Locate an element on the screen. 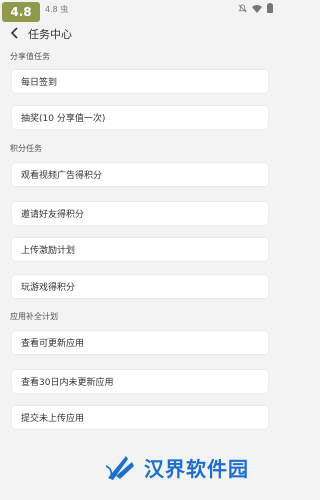 This screenshot has width=320, height=500. back-button is located at coordinates (15, 33).